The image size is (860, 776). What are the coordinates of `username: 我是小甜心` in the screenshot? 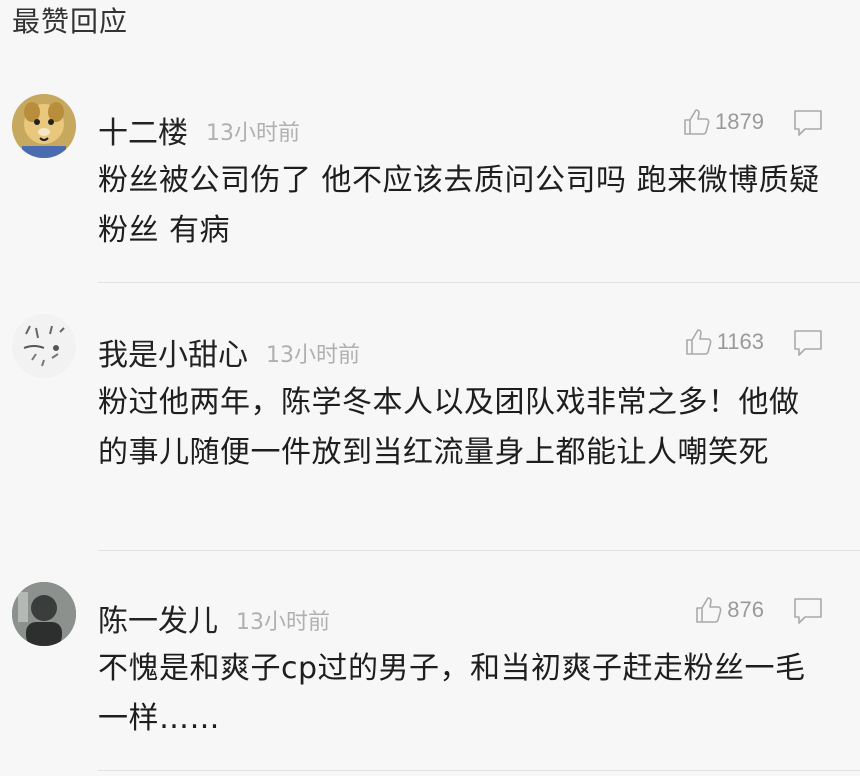 It's located at (173, 352).